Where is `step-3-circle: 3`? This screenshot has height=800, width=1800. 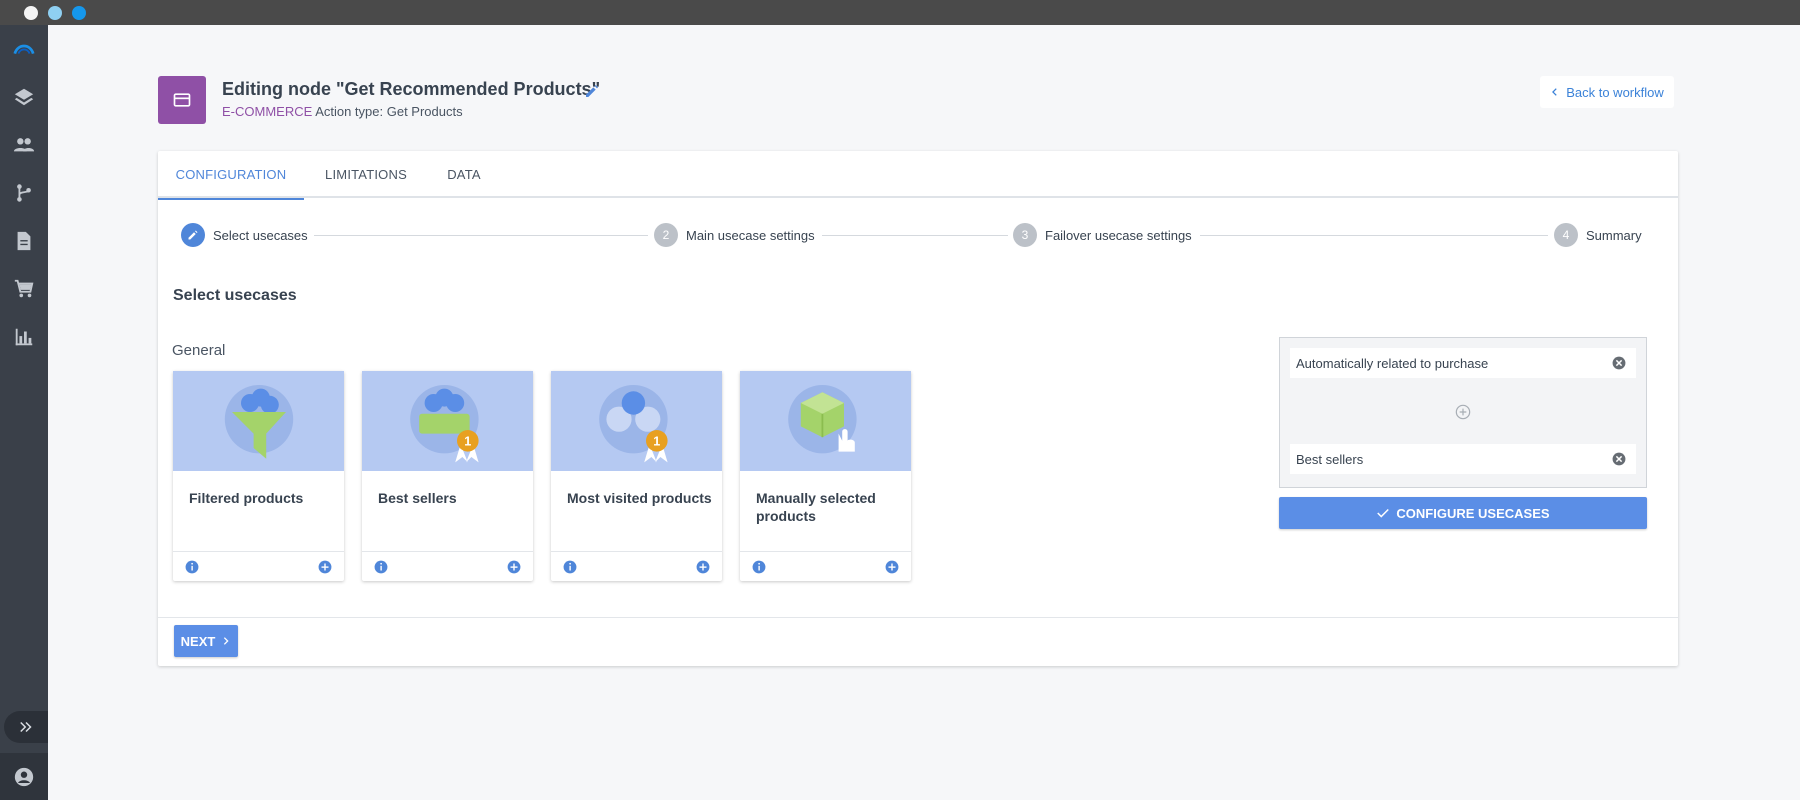 step-3-circle: 3 is located at coordinates (1025, 235).